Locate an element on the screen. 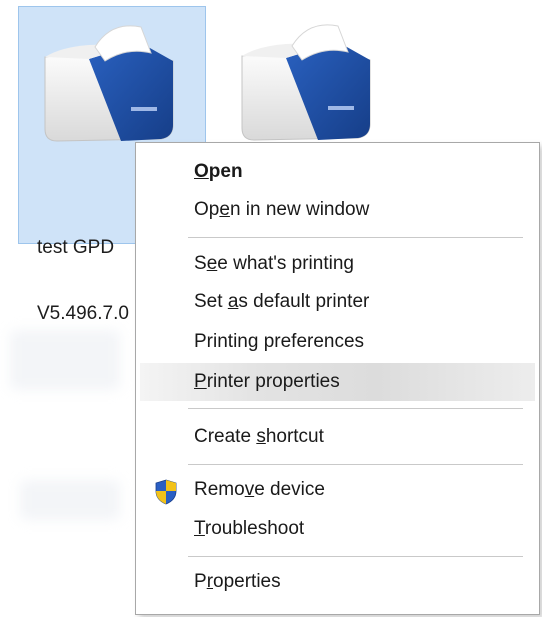  menu-label: Remove device is located at coordinates (259, 489).